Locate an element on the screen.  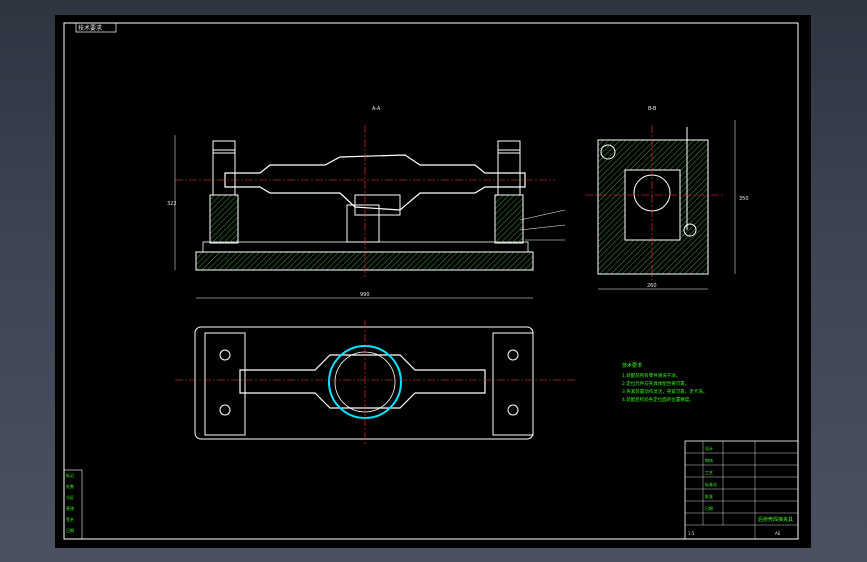
tech-title: 技术要求 is located at coordinates (632, 365).